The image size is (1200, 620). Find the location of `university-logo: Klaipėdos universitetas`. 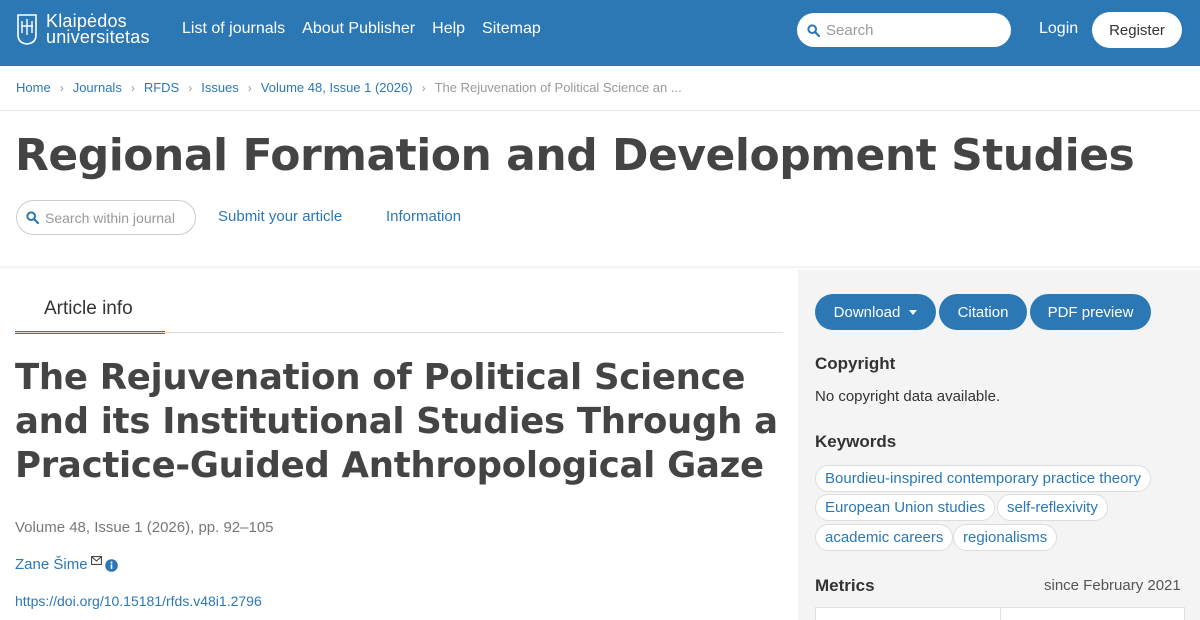

university-logo: Klaipėdos universitetas is located at coordinates (83, 29).